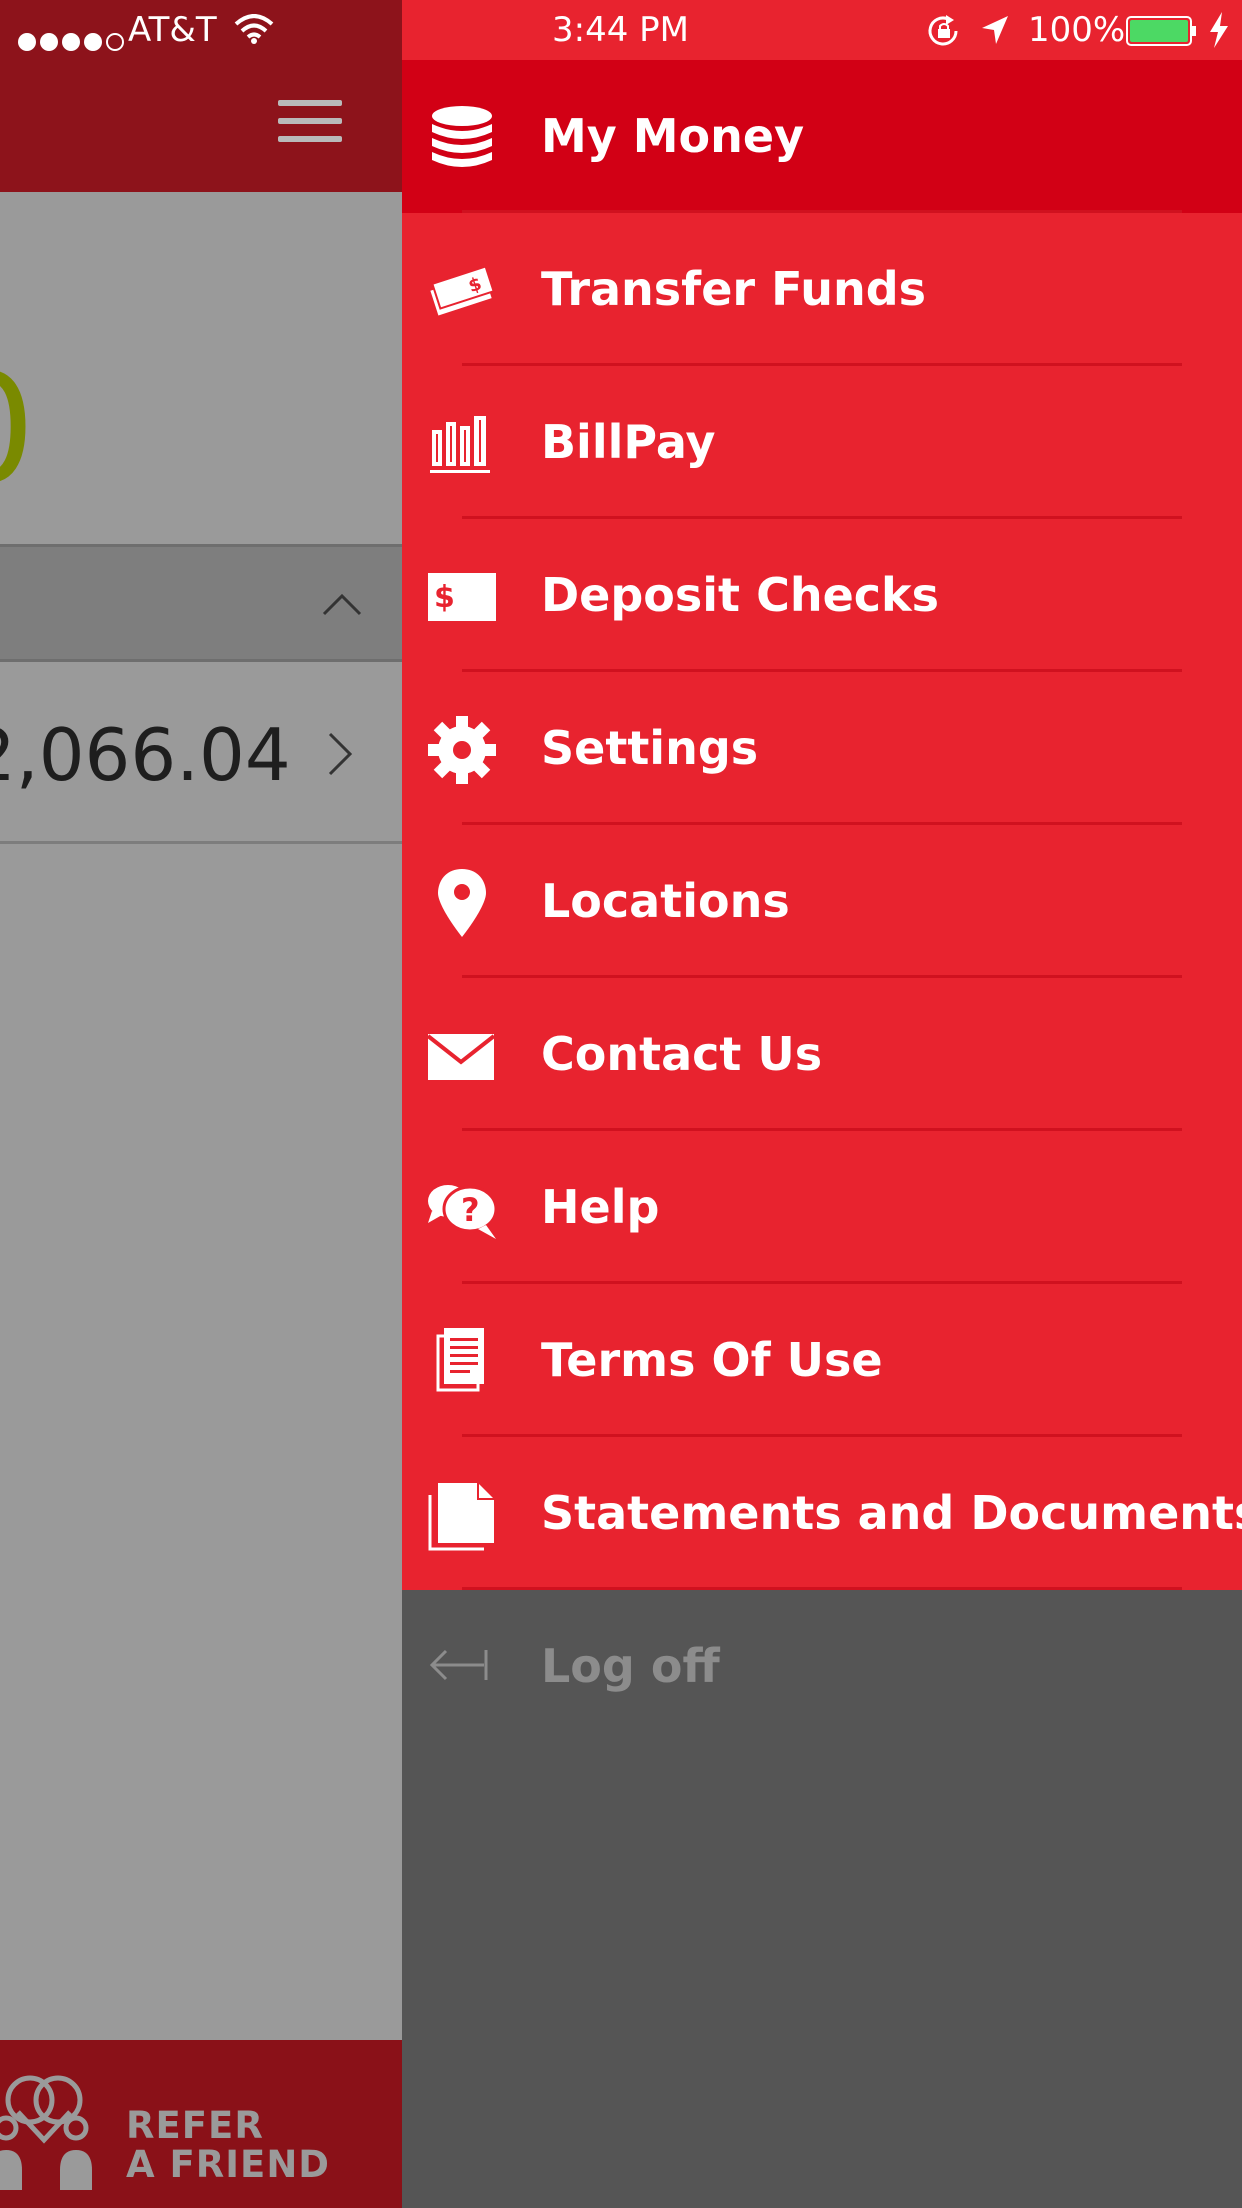 The image size is (1242, 2208). Describe the element at coordinates (1219, 30) in the screenshot. I see `charging-bolt-icon` at that location.